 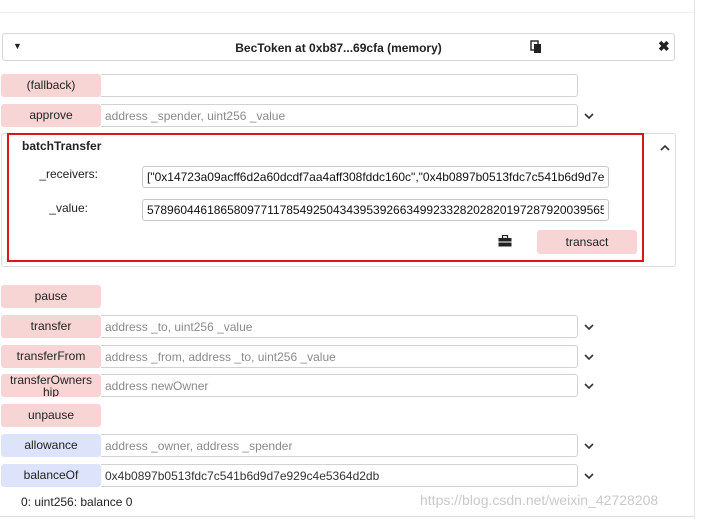 I want to click on transfer-from-input, so click(x=339, y=356).